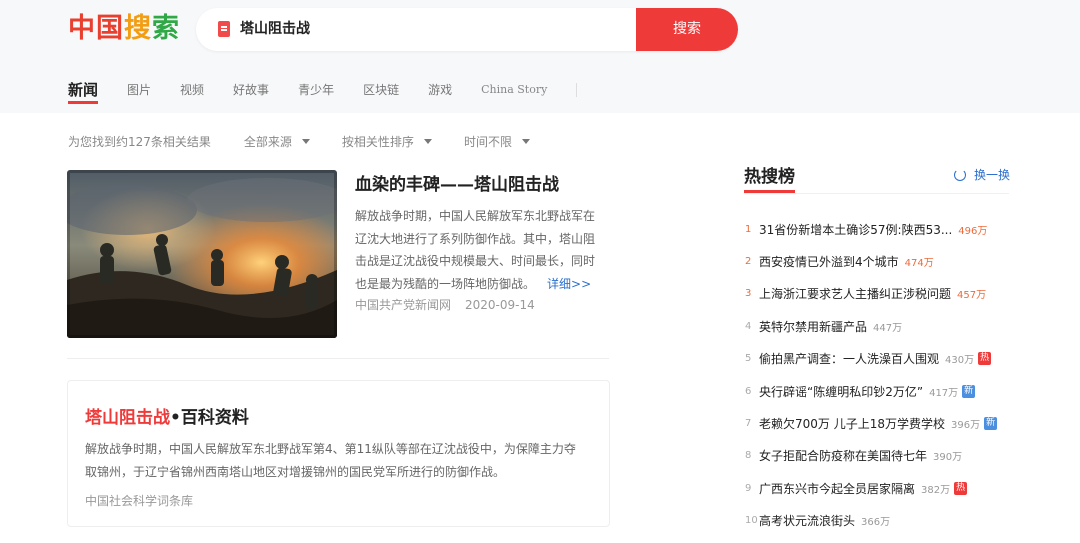 The height and width of the screenshot is (543, 1080). What do you see at coordinates (936, 490) in the screenshot?
I see `hot-heat: 382万` at bounding box center [936, 490].